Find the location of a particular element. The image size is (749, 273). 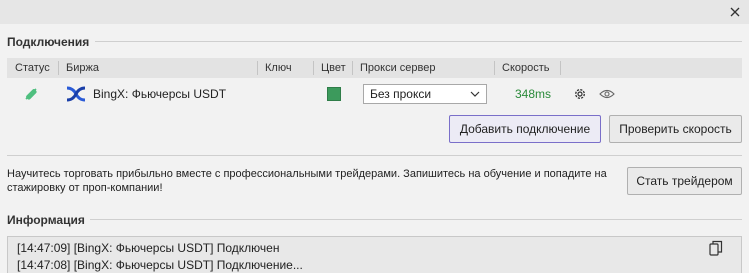

connections-divider is located at coordinates (418, 41).